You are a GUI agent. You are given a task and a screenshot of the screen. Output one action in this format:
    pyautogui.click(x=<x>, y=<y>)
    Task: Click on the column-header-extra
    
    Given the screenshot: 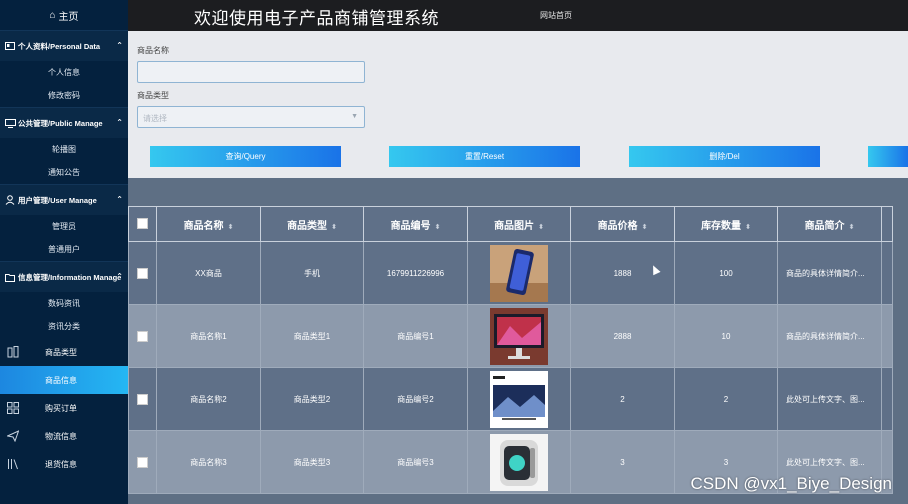 What is the action you would take?
    pyautogui.click(x=887, y=224)
    